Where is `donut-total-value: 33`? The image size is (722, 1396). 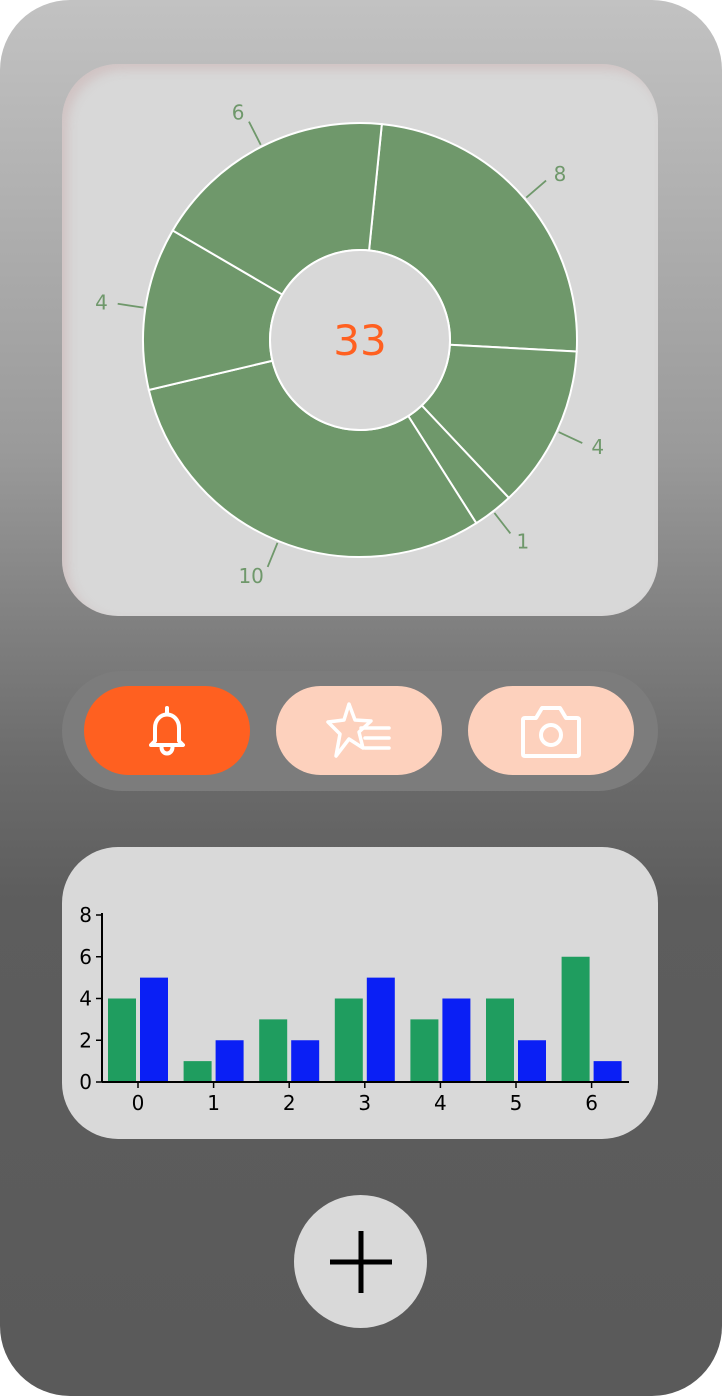 donut-total-value: 33 is located at coordinates (359, 340).